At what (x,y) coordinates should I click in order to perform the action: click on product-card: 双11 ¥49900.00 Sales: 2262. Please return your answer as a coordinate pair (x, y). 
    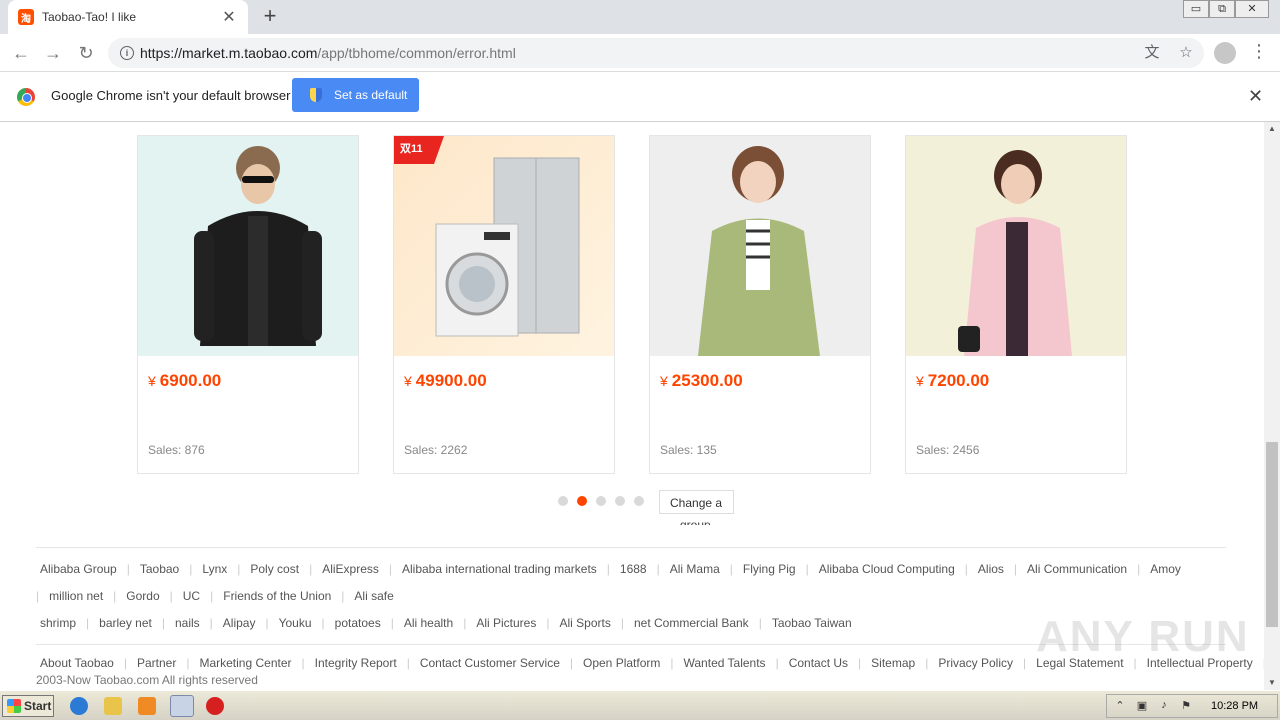
    Looking at the image, I should click on (504, 304).